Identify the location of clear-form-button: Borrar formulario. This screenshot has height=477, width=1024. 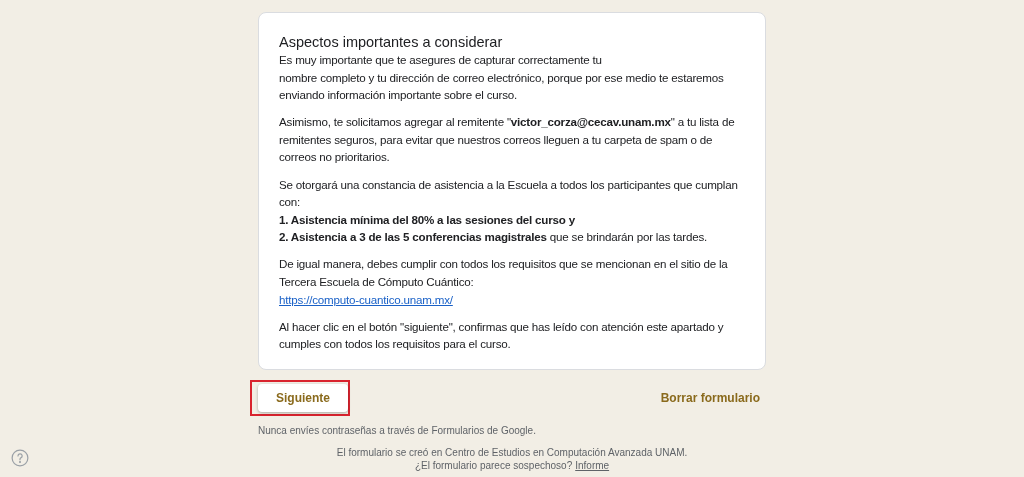
(710, 397).